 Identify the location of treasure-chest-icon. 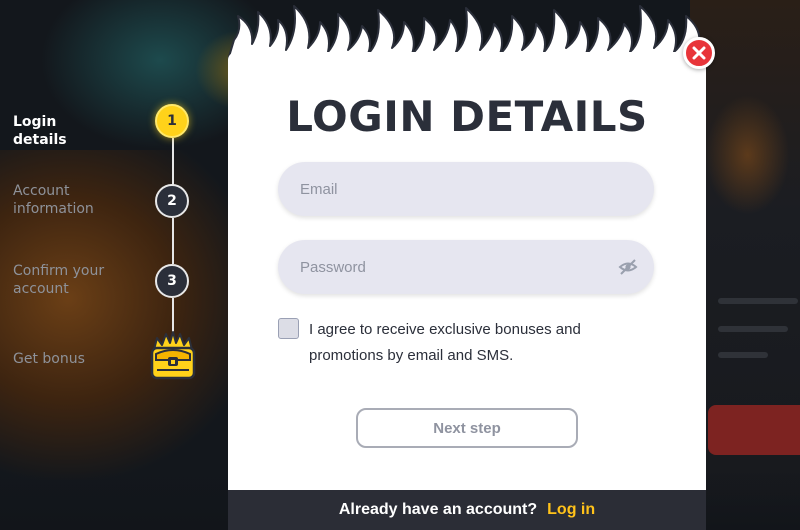
(173, 355).